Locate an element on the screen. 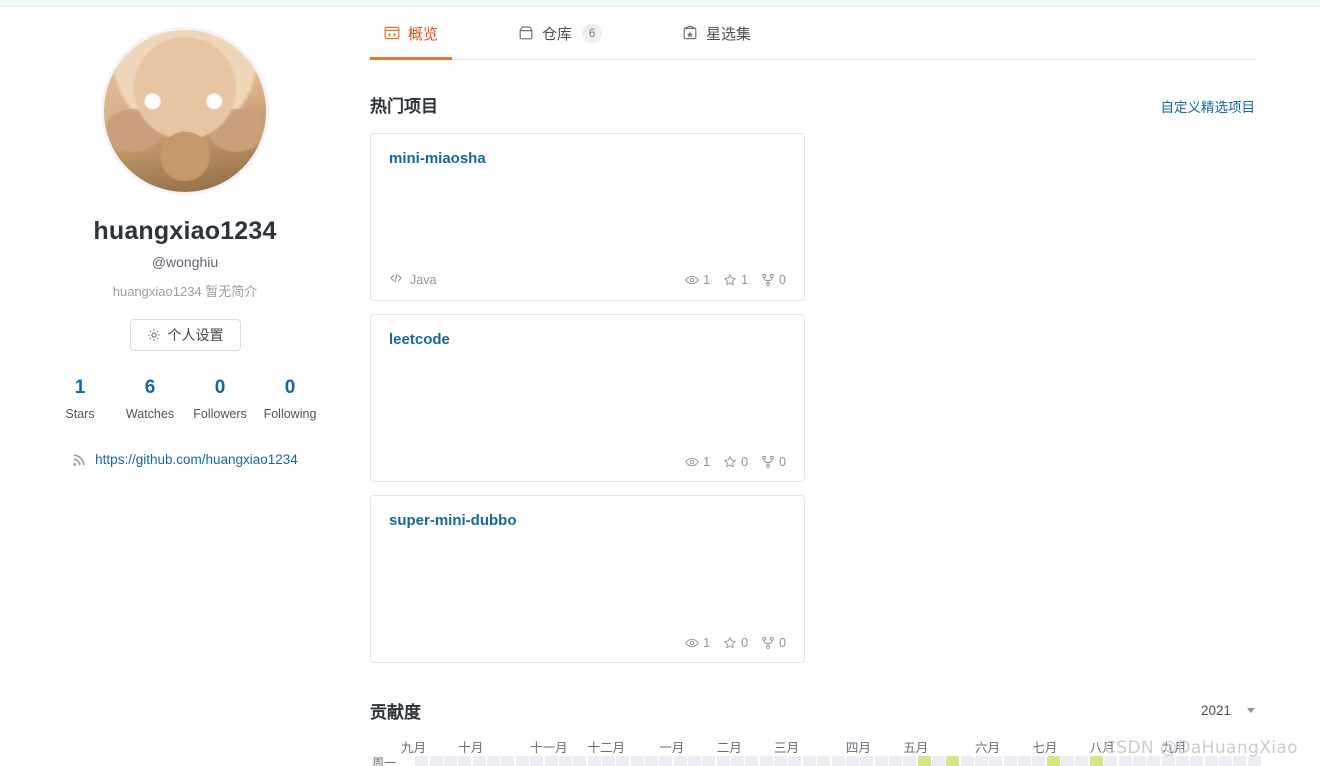 The image size is (1320, 766). stat-stars-value: 1 is located at coordinates (80, 387).